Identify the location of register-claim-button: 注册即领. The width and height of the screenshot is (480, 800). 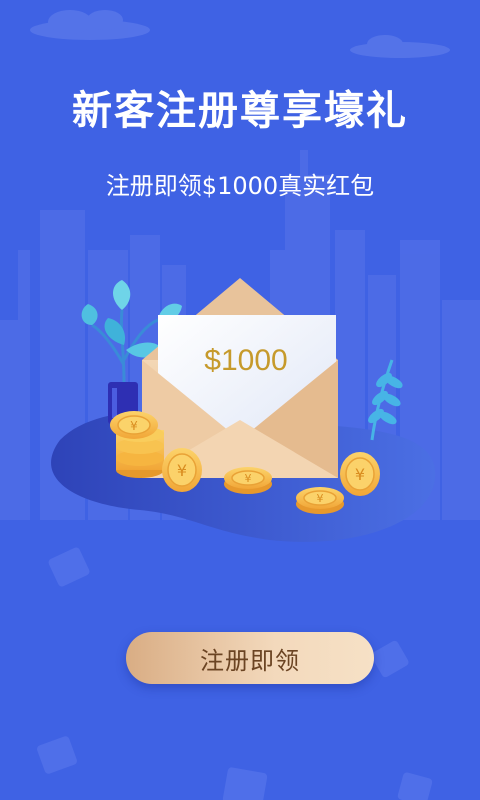
(250, 658).